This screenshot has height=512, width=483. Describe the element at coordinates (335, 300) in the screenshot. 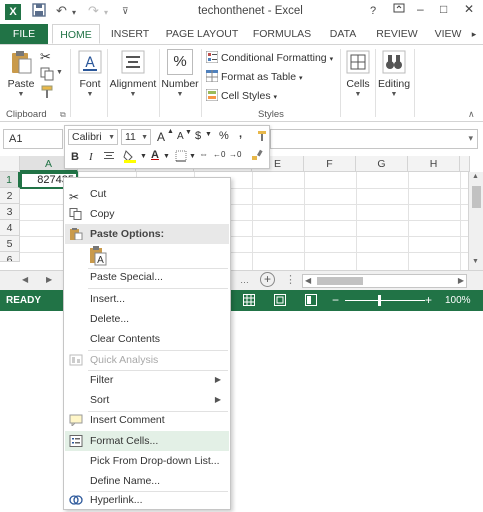

I see `zoom-out-button: −` at that location.